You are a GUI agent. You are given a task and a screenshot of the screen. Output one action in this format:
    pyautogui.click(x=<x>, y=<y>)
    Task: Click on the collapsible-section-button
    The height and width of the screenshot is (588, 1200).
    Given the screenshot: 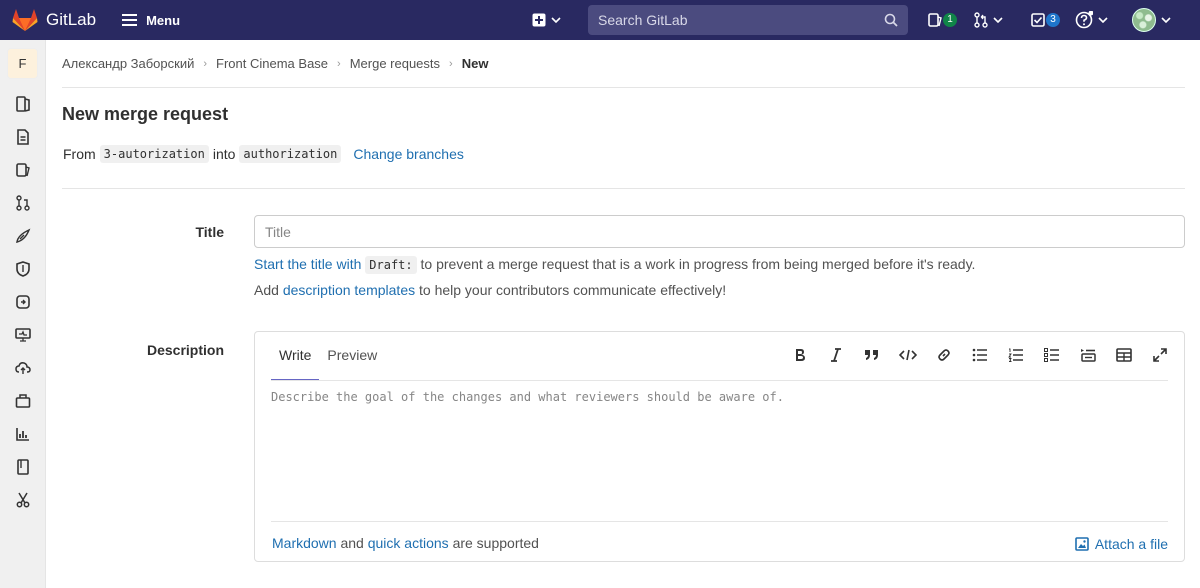 What is the action you would take?
    pyautogui.click(x=1088, y=355)
    